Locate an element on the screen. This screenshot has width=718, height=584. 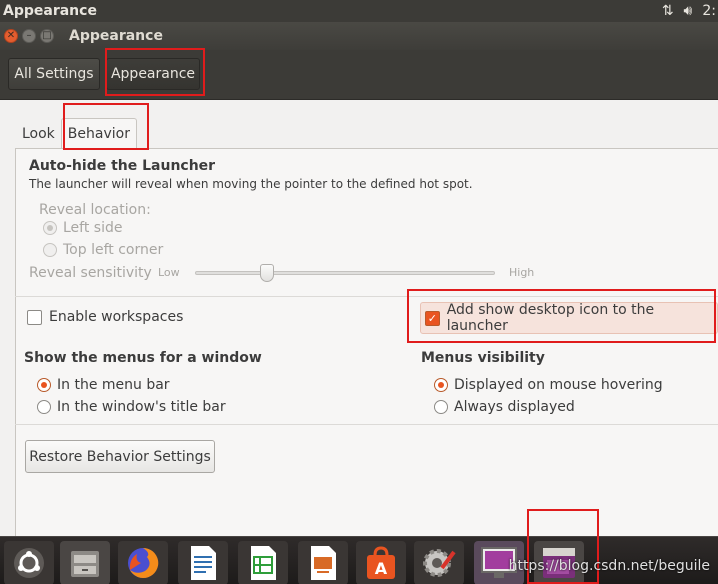
visibility-hovering-label: Displayed on mouse hovering is located at coordinates (558, 385).